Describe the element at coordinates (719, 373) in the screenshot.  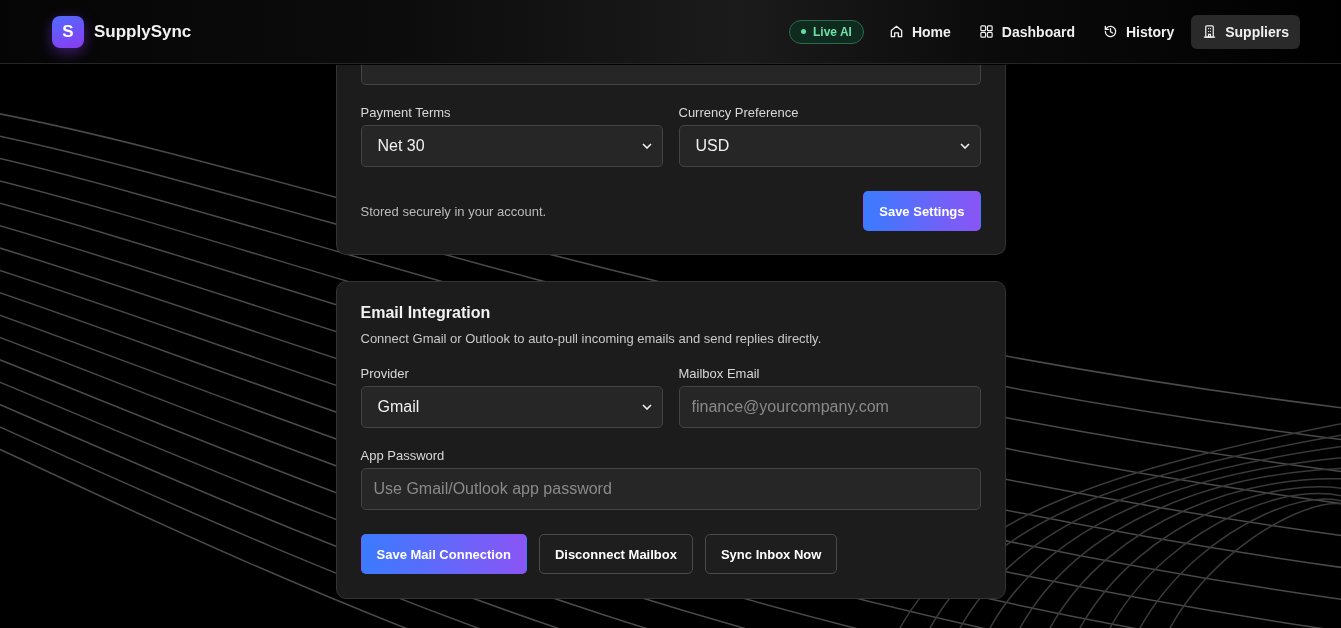
I see `field-label: Mailbox Email` at that location.